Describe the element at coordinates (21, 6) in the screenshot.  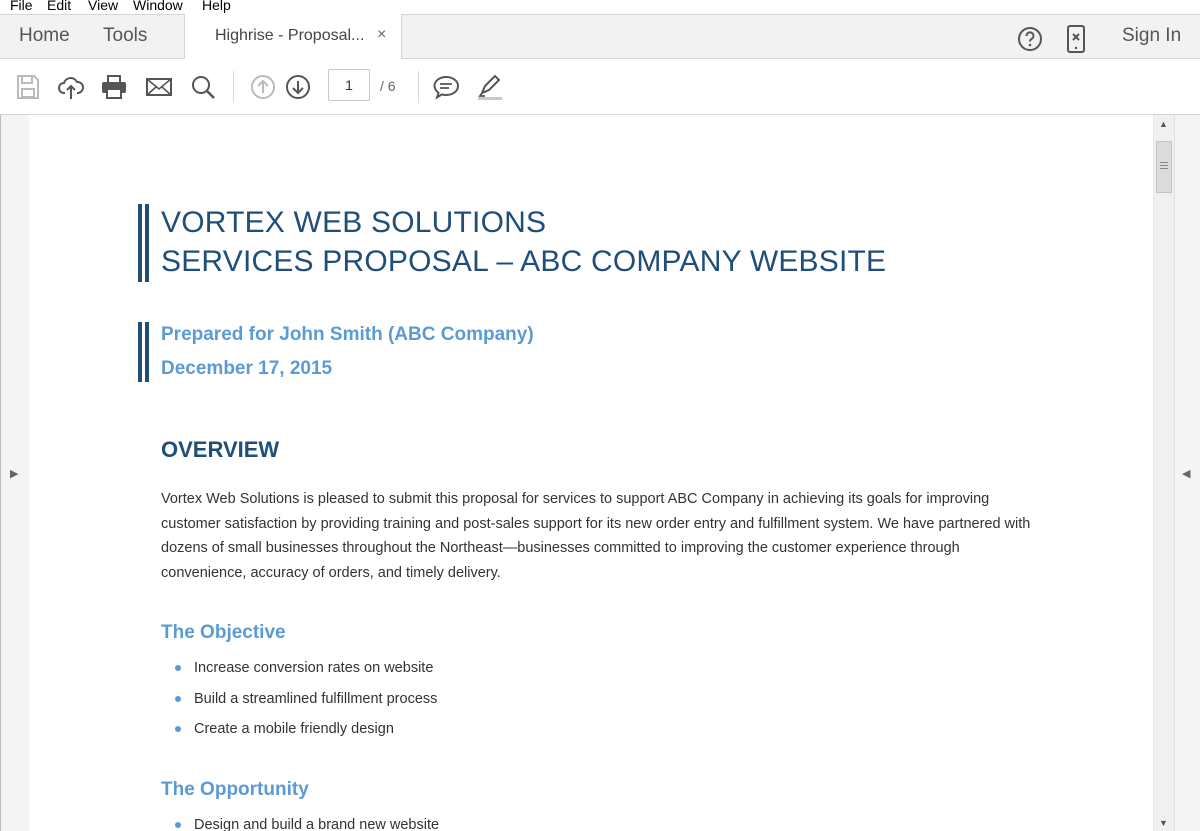
I see `menu-file: File` at that location.